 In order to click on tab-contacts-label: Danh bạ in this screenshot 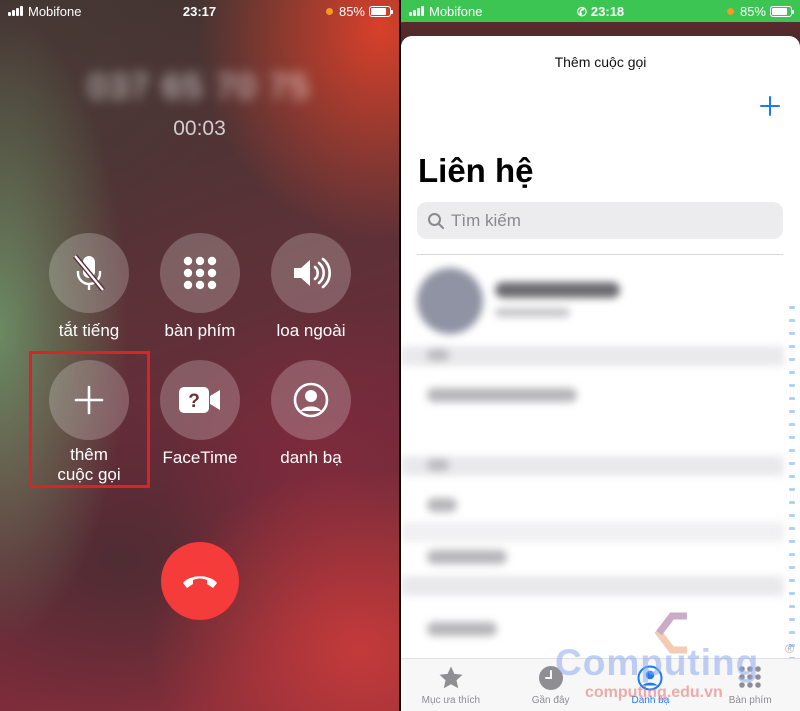, I will do `click(650, 700)`.